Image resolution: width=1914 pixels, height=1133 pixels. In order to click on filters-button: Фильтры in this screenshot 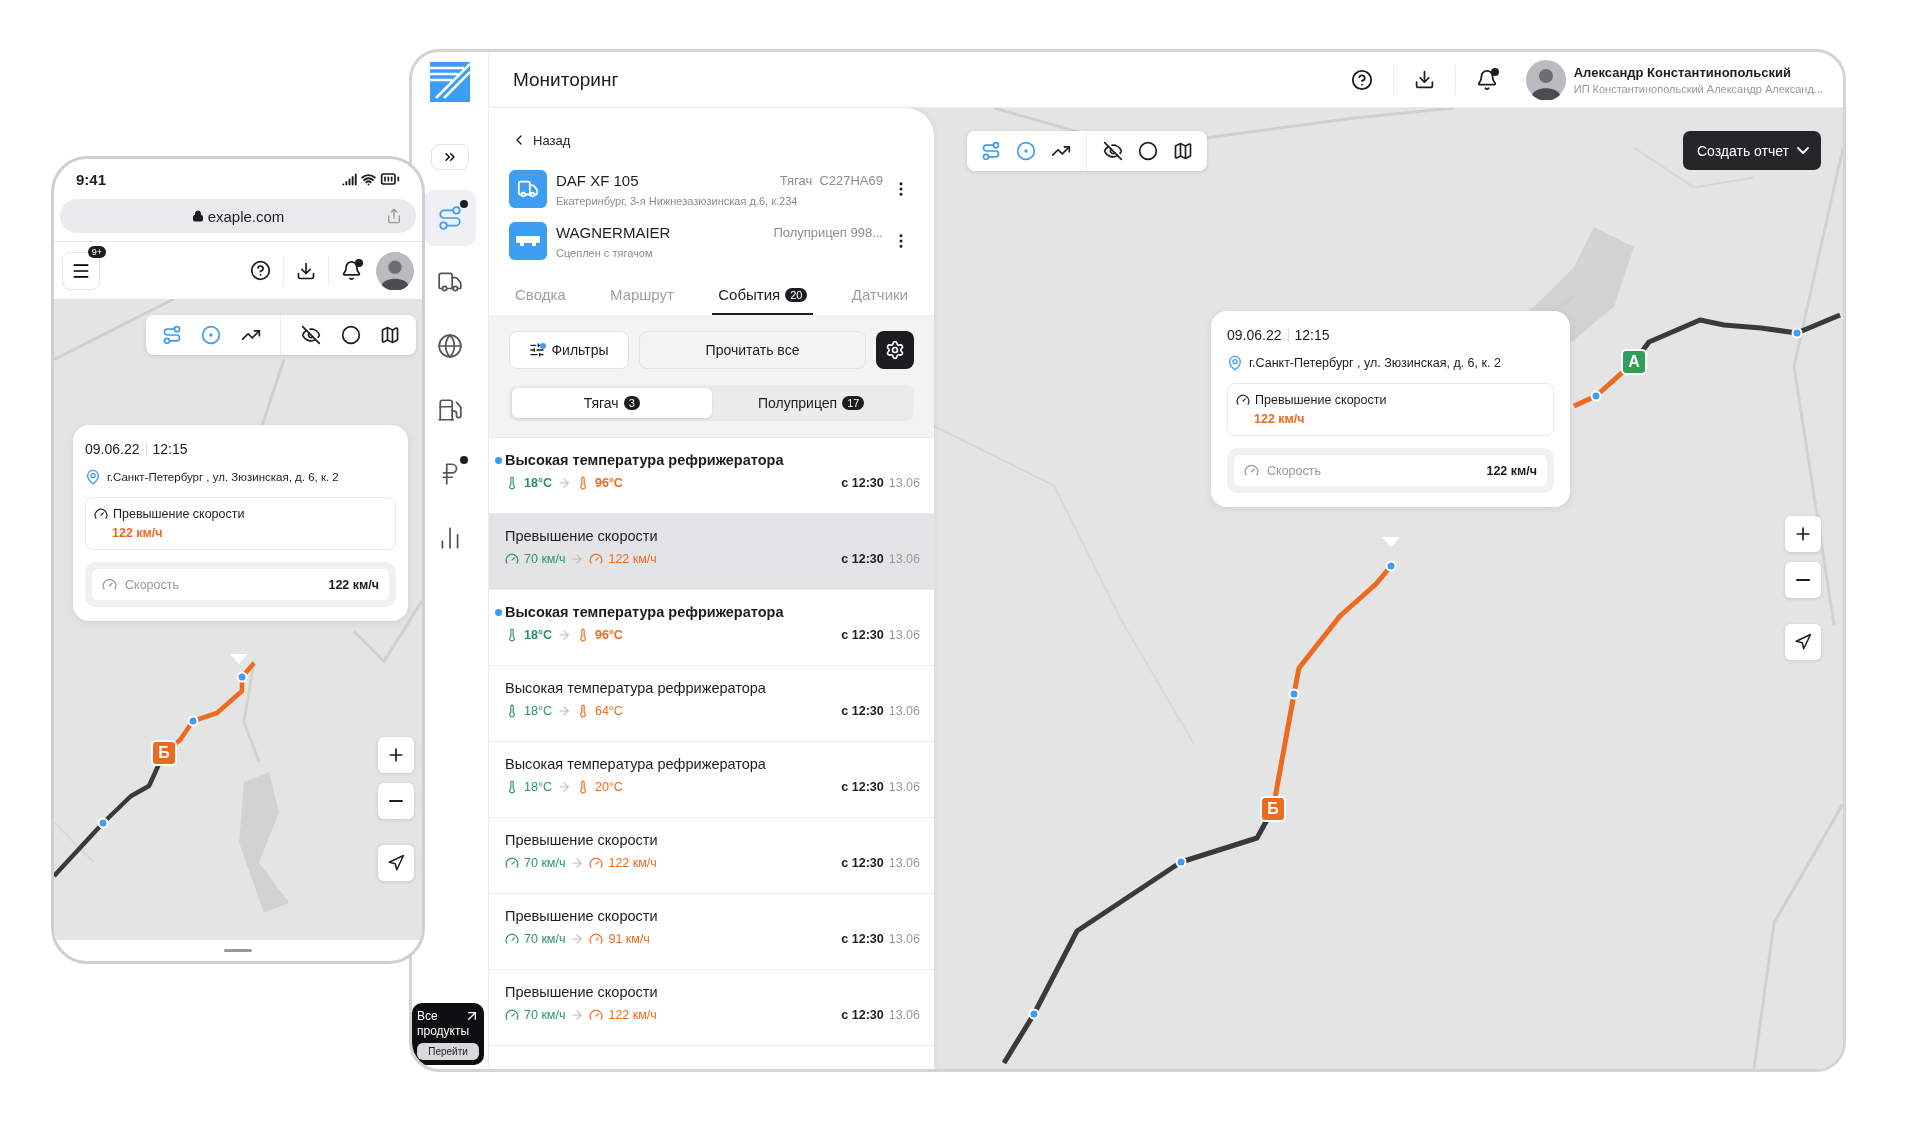, I will do `click(569, 350)`.